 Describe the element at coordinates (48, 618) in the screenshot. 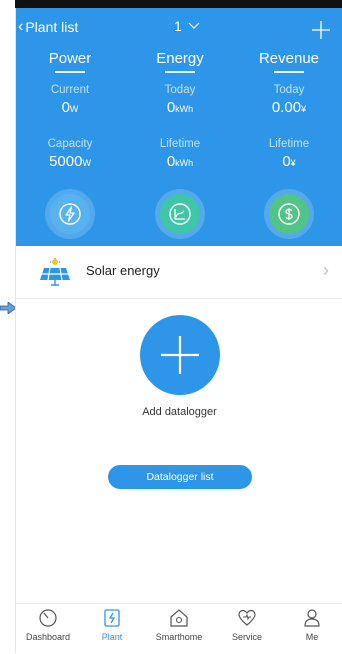

I see `dashboard-icon` at that location.